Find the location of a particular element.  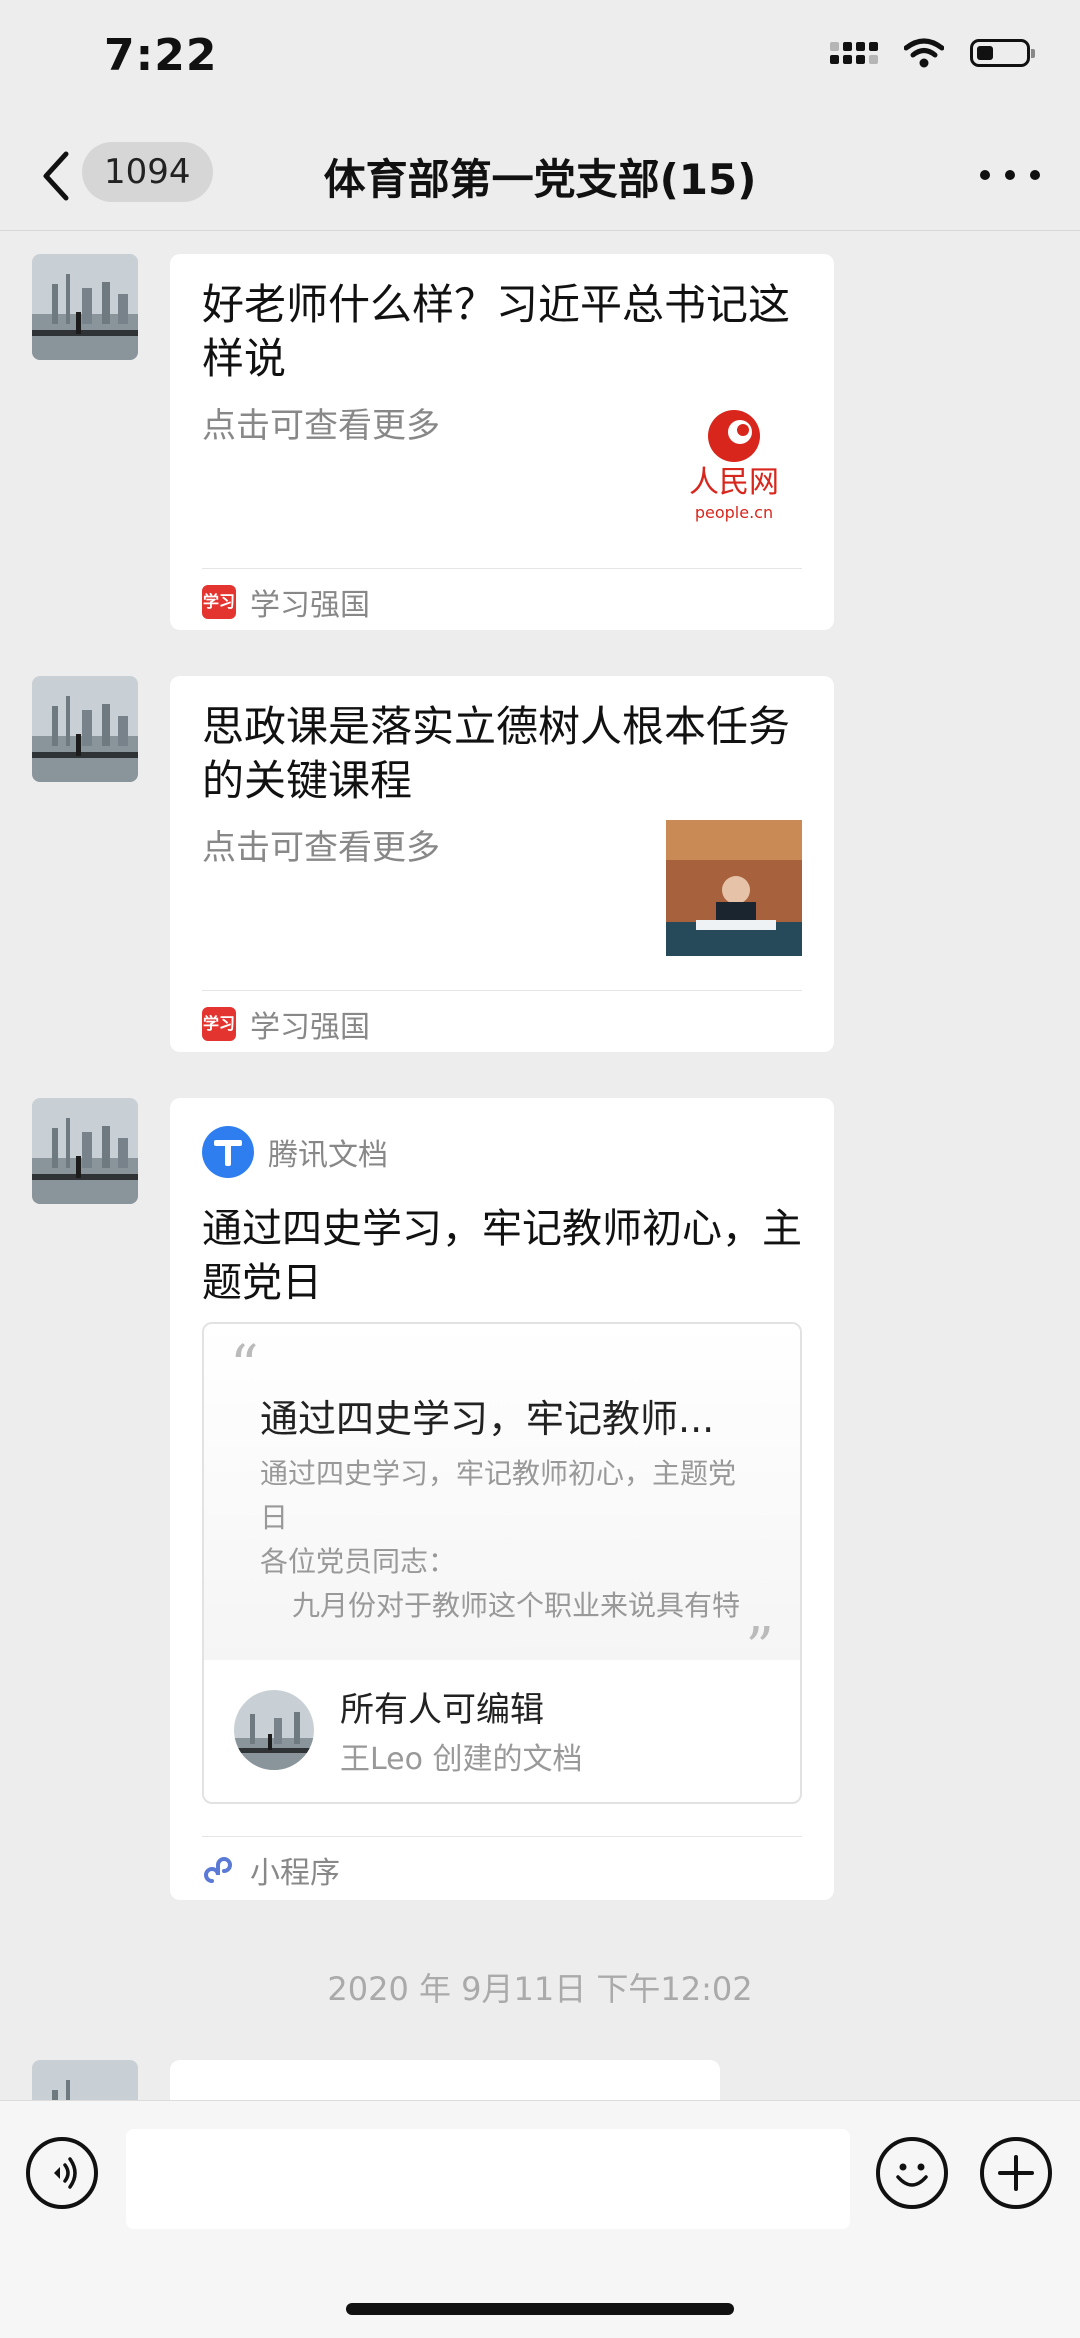

chat-header: 1094 体育部第一党支部(15) is located at coordinates (540, 175).